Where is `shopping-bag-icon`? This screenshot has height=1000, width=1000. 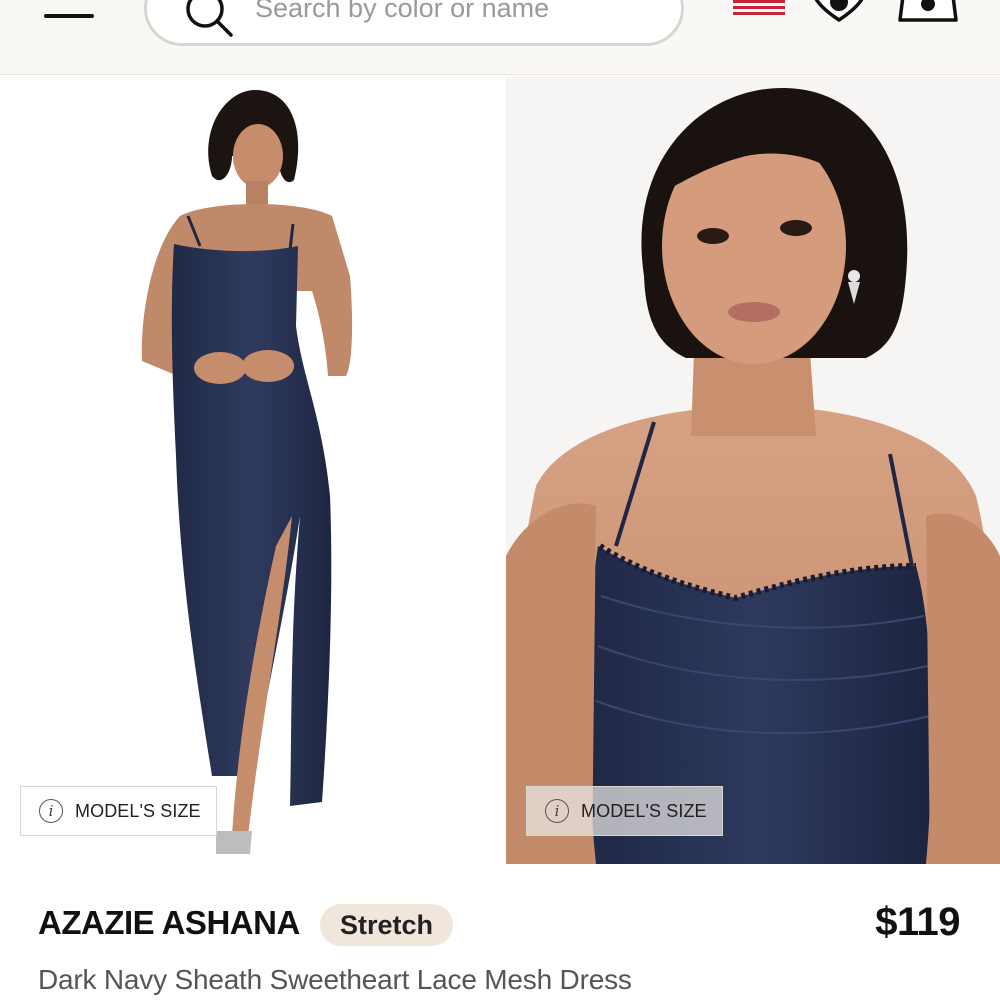
shopping-bag-icon is located at coordinates (928, 12).